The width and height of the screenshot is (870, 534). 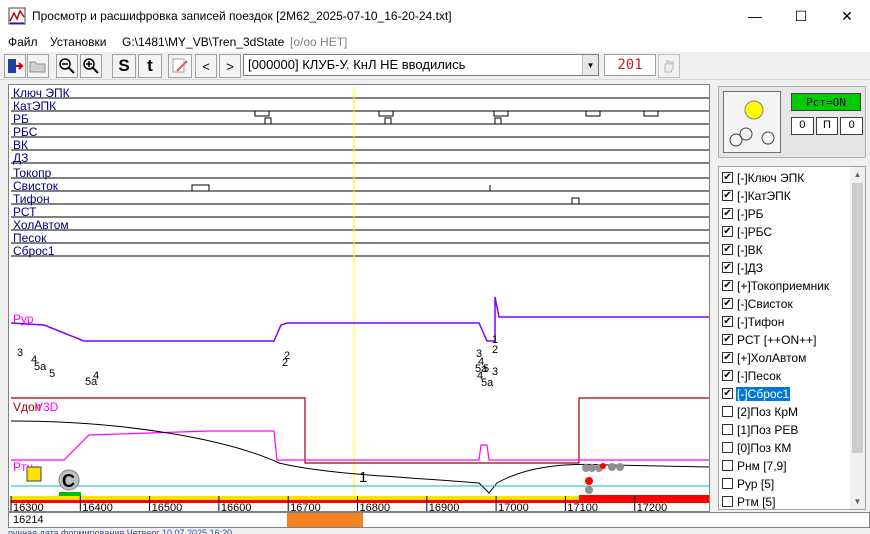 I want to click on lamp-icon, so click(x=752, y=123).